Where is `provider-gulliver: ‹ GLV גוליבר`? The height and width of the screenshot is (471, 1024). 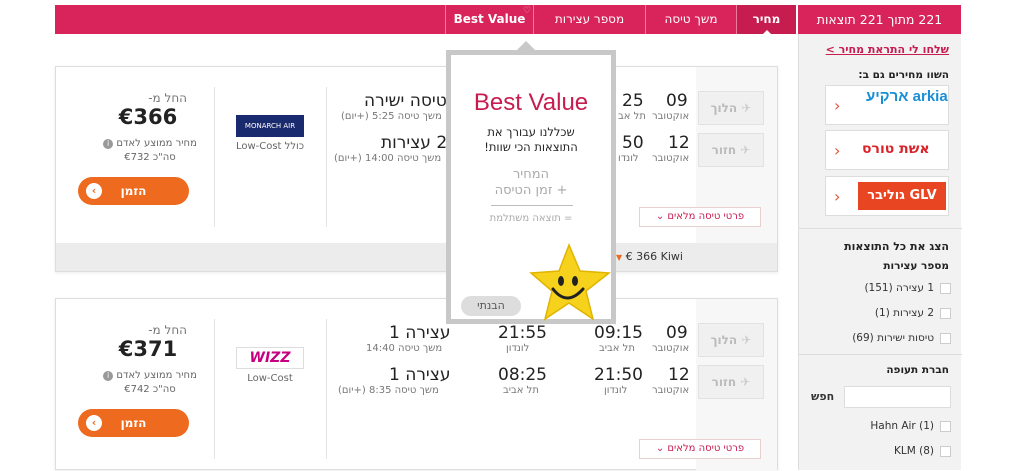
provider-gulliver: ‹ GLV גוליבר is located at coordinates (887, 196).